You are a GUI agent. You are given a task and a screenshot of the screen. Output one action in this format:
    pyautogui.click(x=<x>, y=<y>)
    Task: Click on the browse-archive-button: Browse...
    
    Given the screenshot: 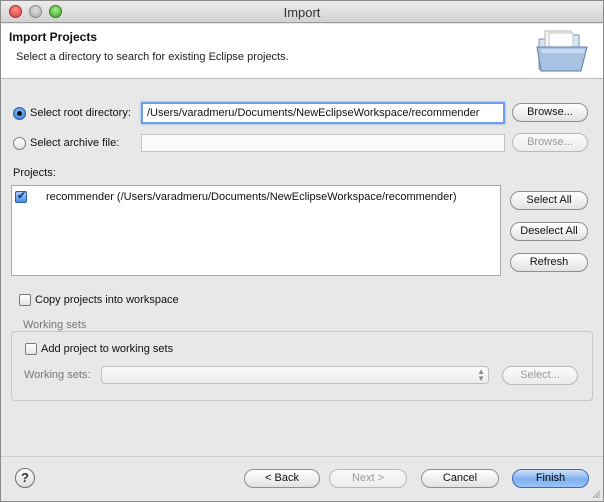 What is the action you would take?
    pyautogui.click(x=550, y=142)
    